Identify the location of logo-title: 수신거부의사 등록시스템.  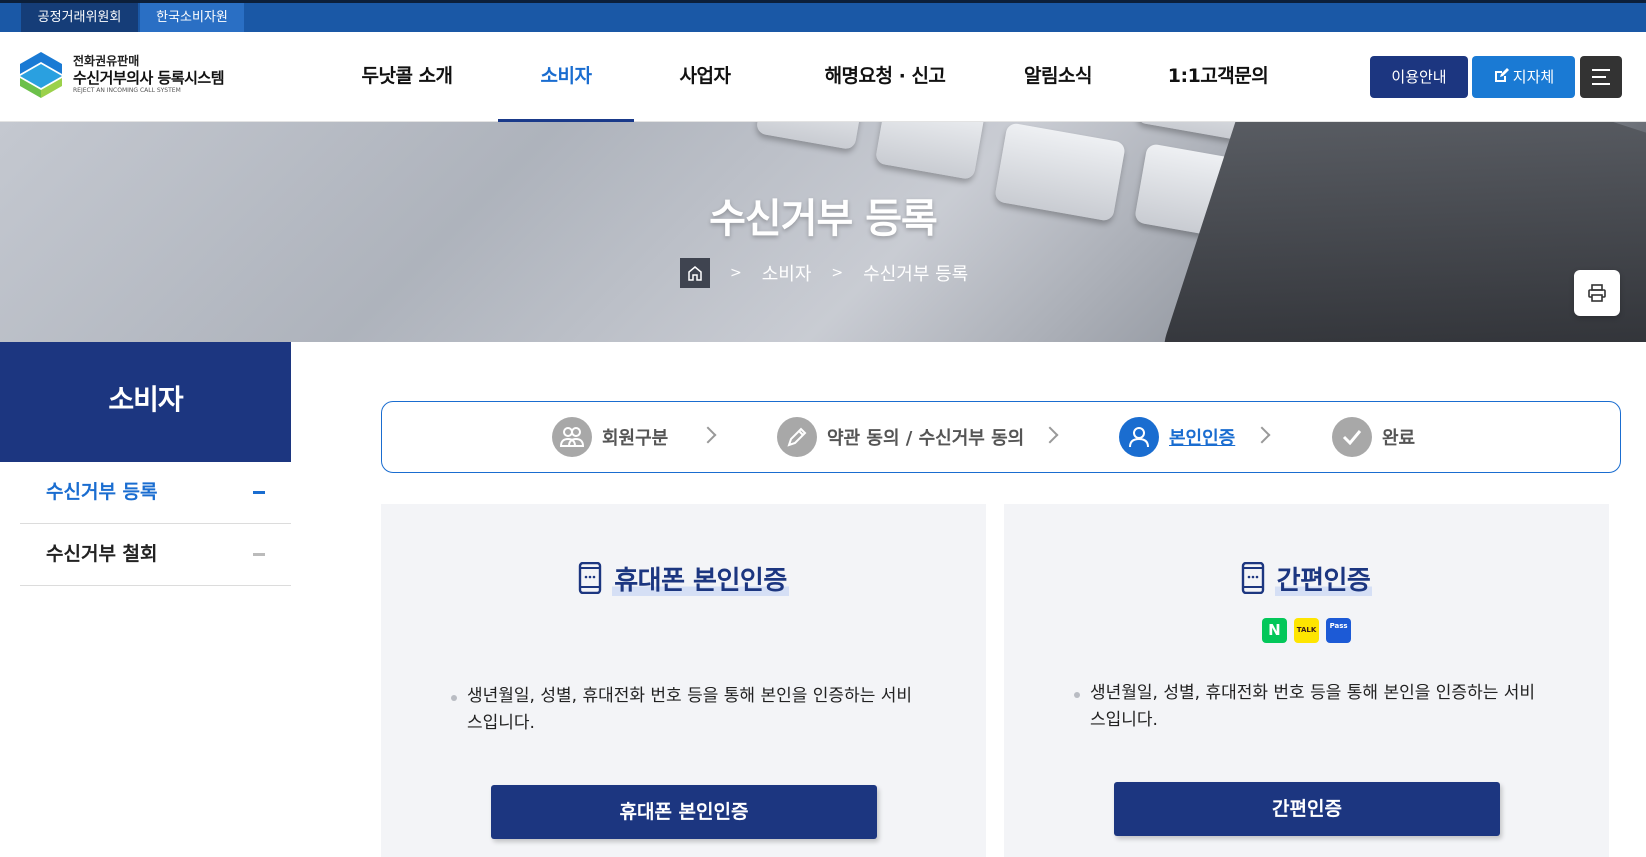
(149, 78).